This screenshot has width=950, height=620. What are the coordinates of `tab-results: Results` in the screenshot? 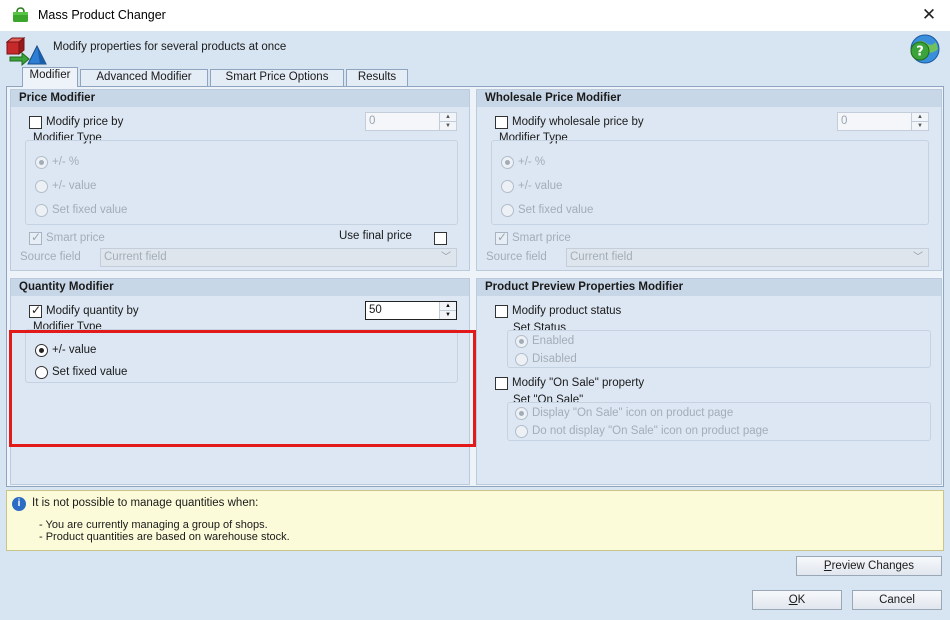 It's located at (377, 77).